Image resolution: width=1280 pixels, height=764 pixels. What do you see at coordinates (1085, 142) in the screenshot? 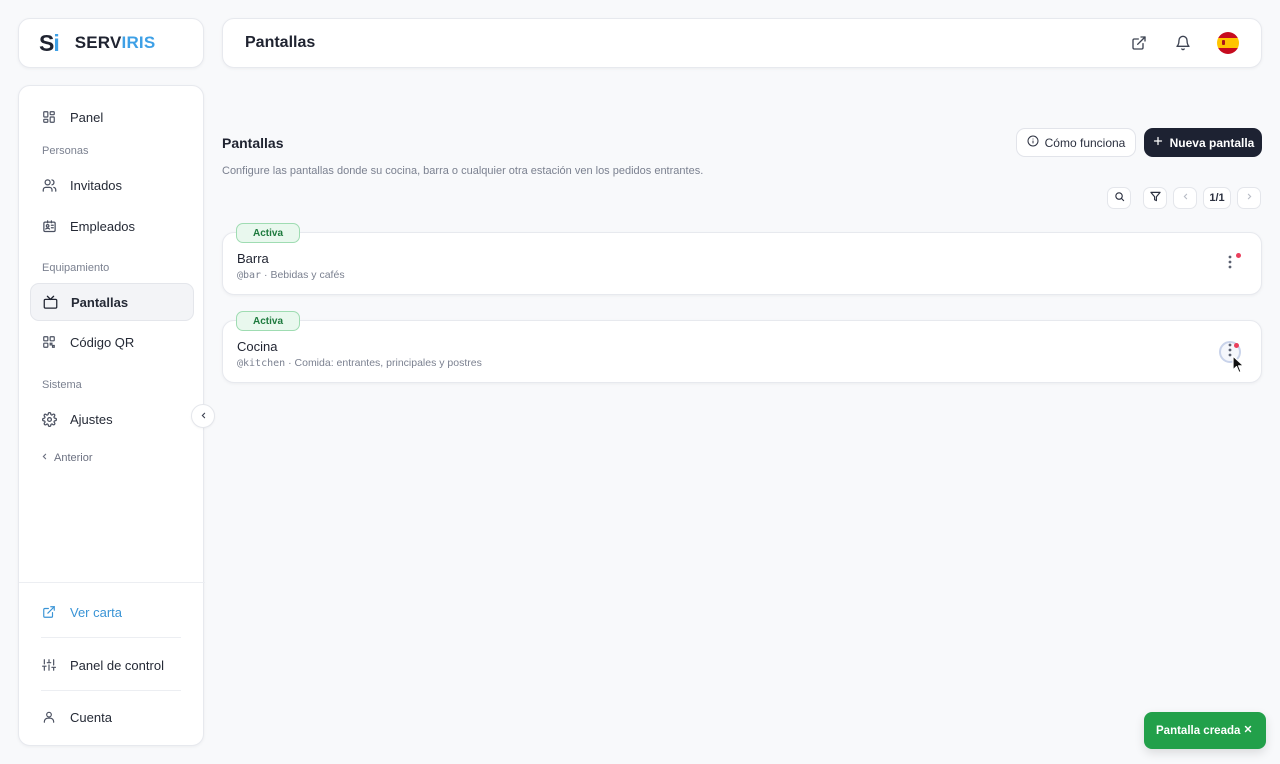
I see `how-it-works-label: Cómo funciona` at bounding box center [1085, 142].